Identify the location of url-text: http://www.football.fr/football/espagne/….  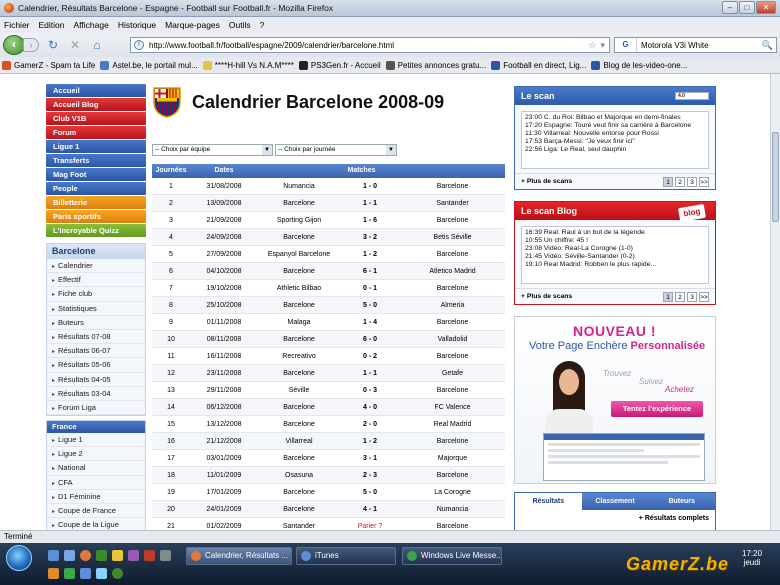
(368, 45).